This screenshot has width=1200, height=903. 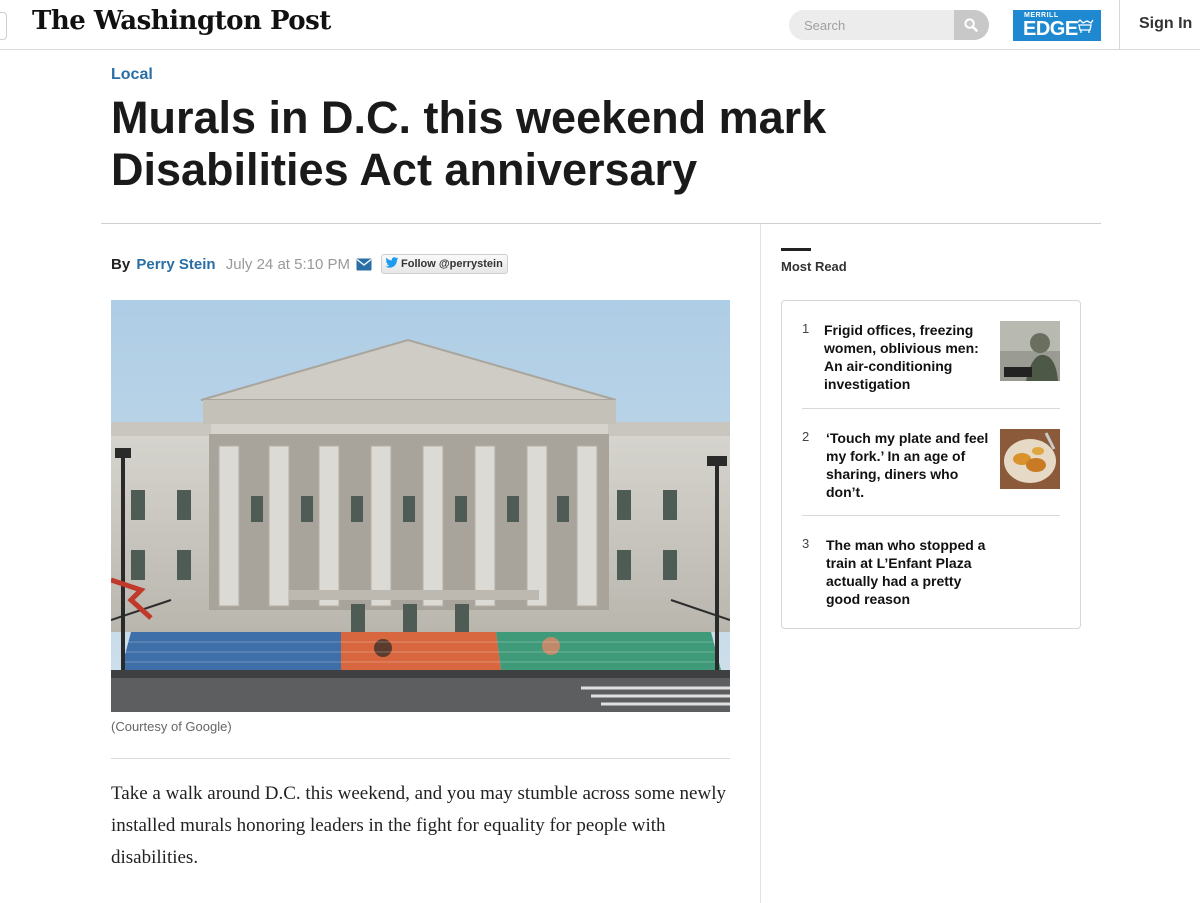 I want to click on merrill-edge-ad: MERRILL EDGE, so click(x=1057, y=25).